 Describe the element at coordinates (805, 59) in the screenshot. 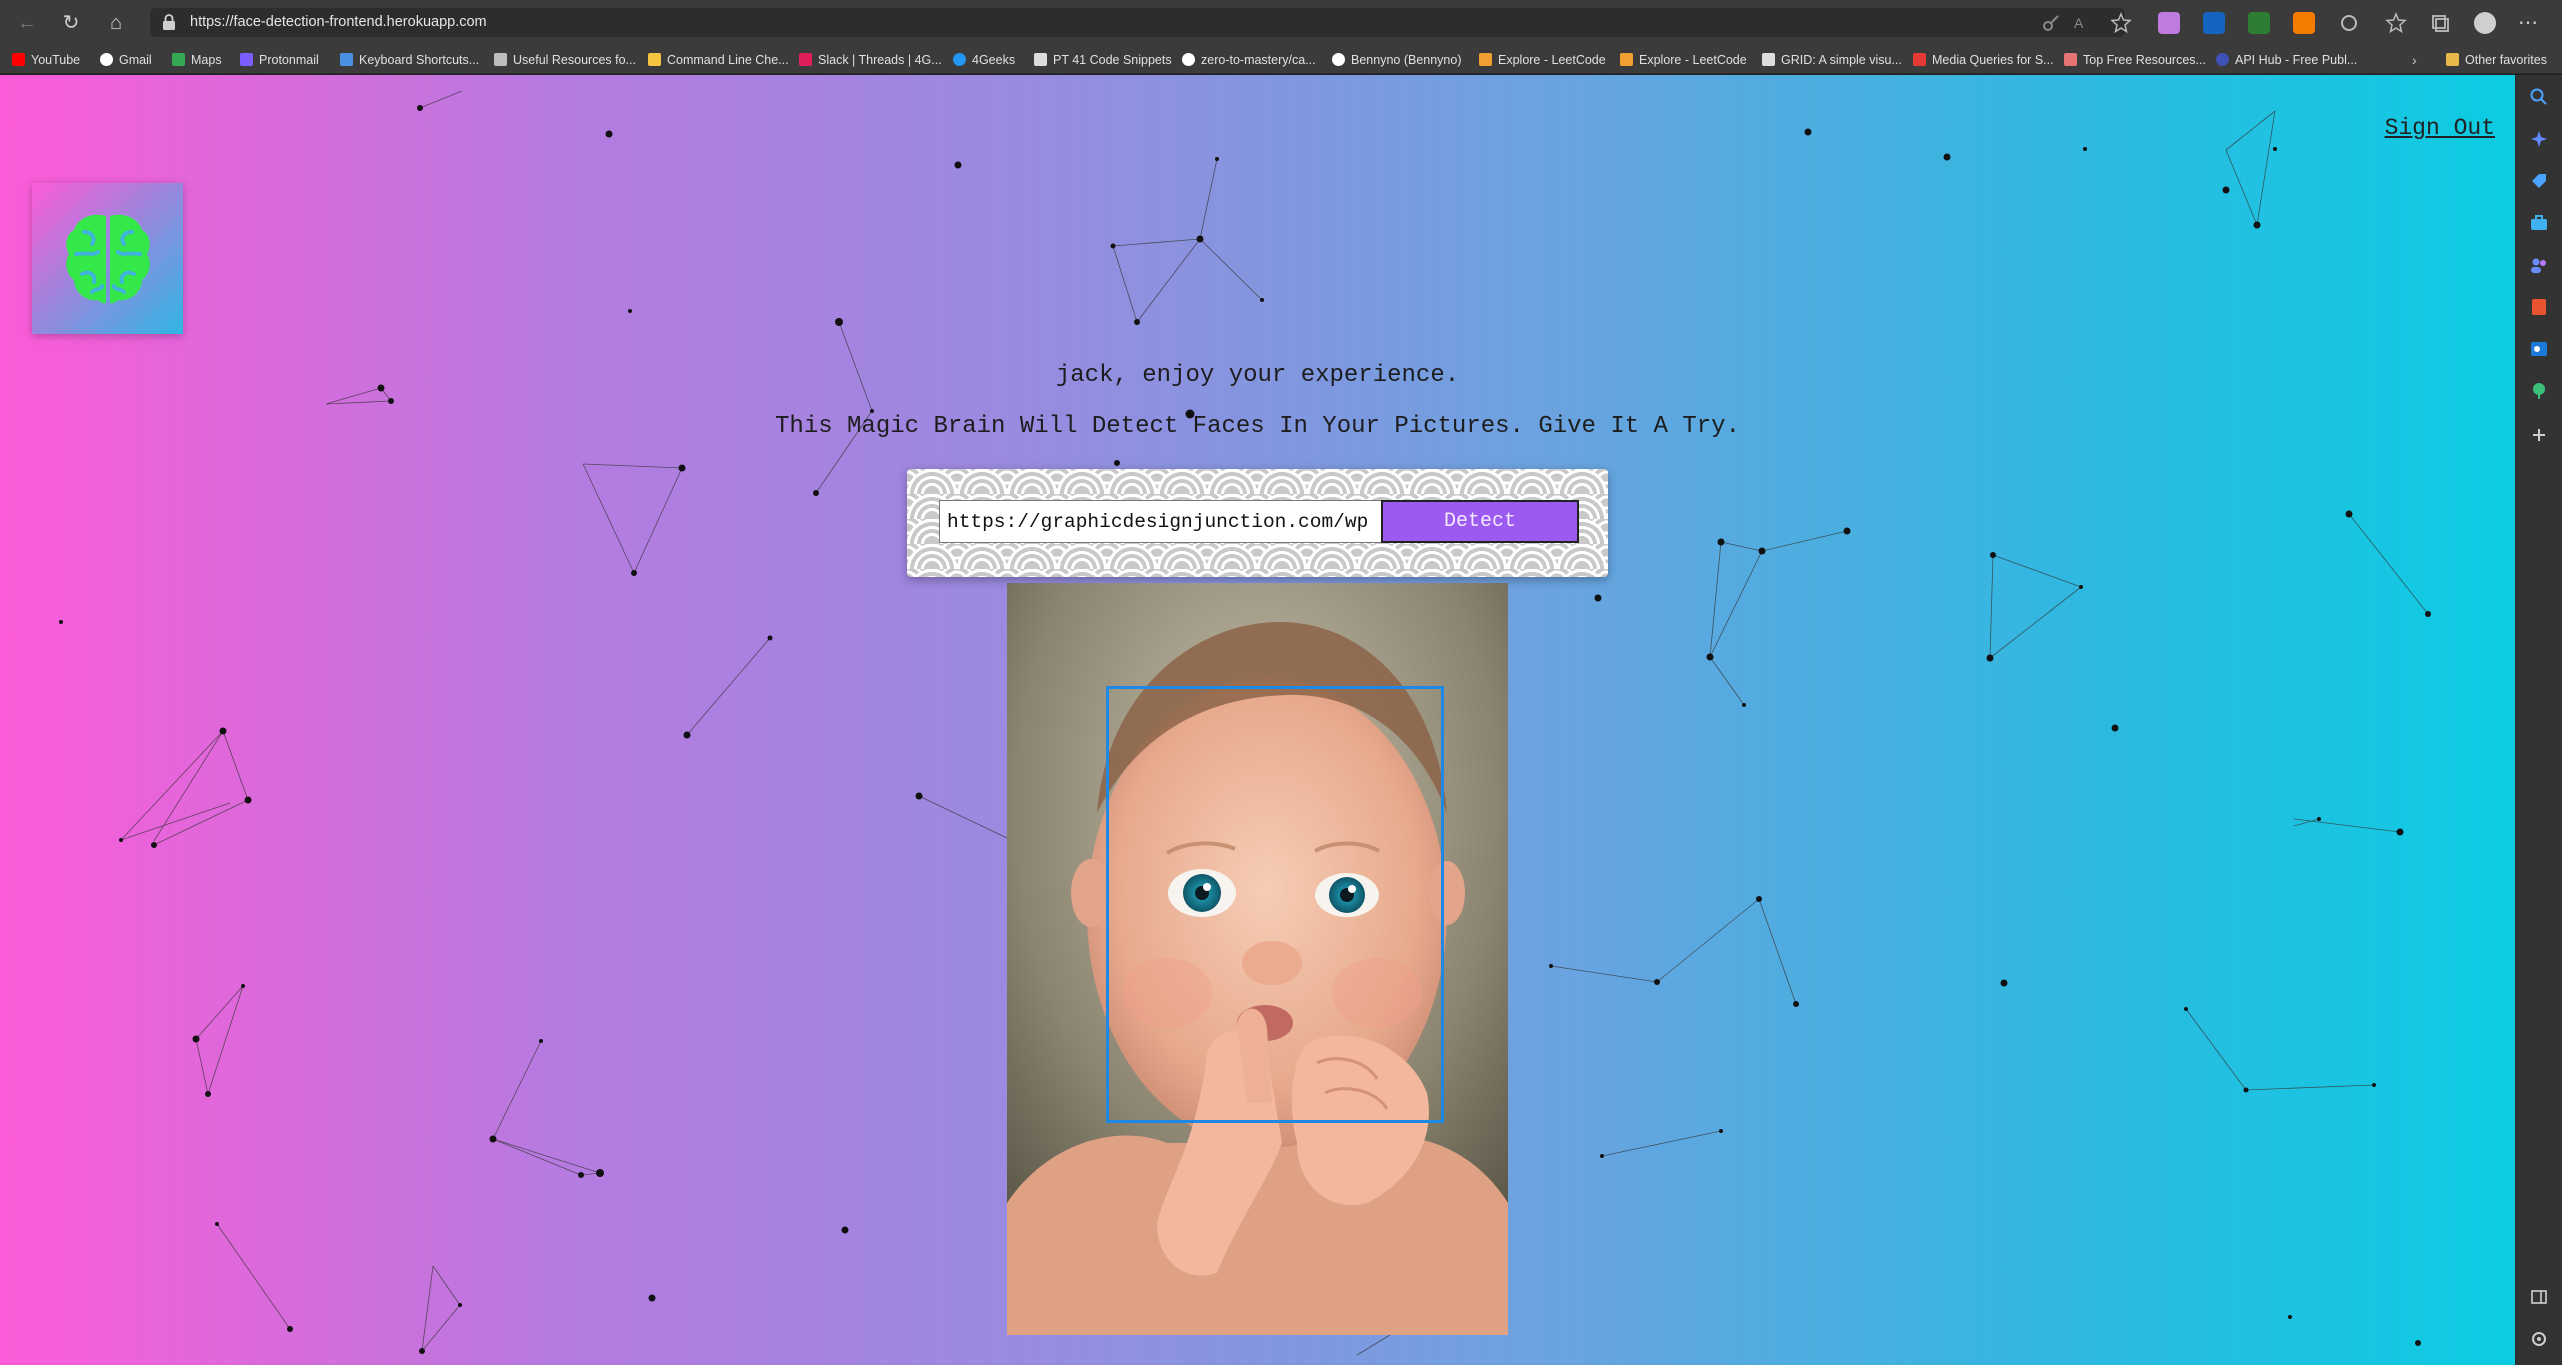

I see `slack-icon` at that location.